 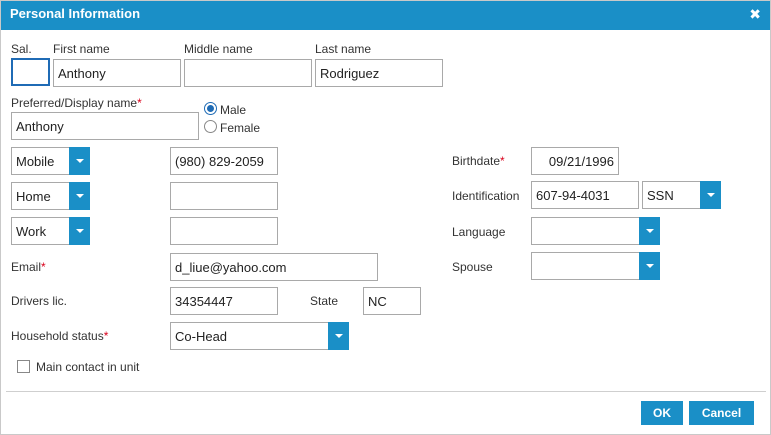 What do you see at coordinates (585, 195) in the screenshot?
I see `identification-input` at bounding box center [585, 195].